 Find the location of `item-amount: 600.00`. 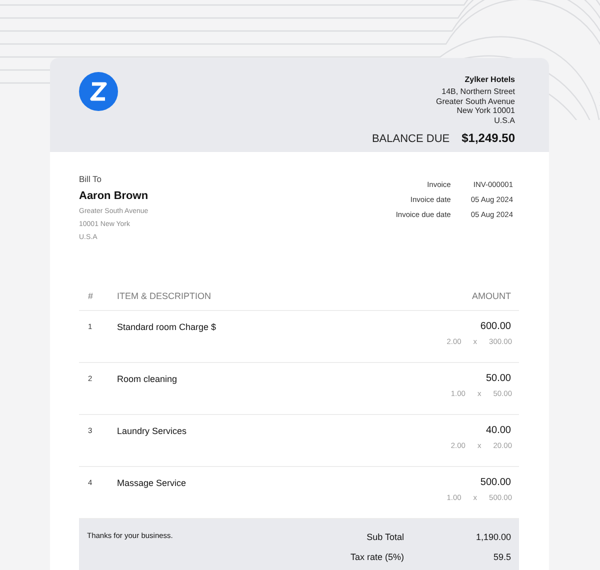

item-amount: 600.00 is located at coordinates (496, 326).